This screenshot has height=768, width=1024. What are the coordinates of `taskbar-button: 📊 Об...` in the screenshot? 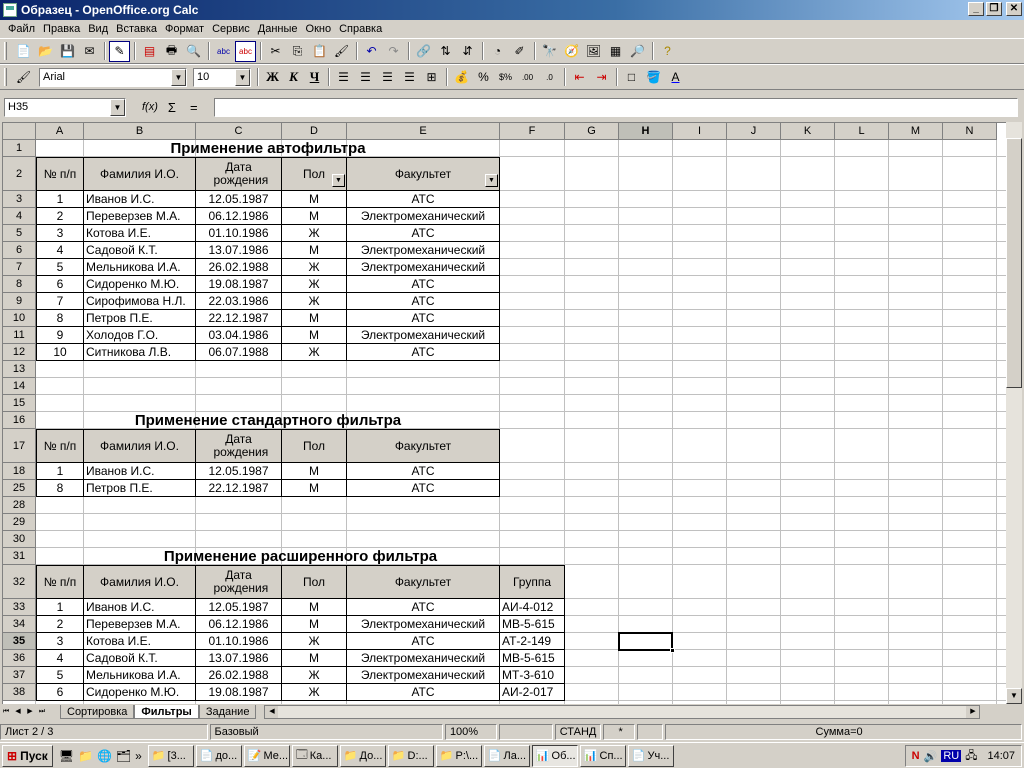 It's located at (554, 755).